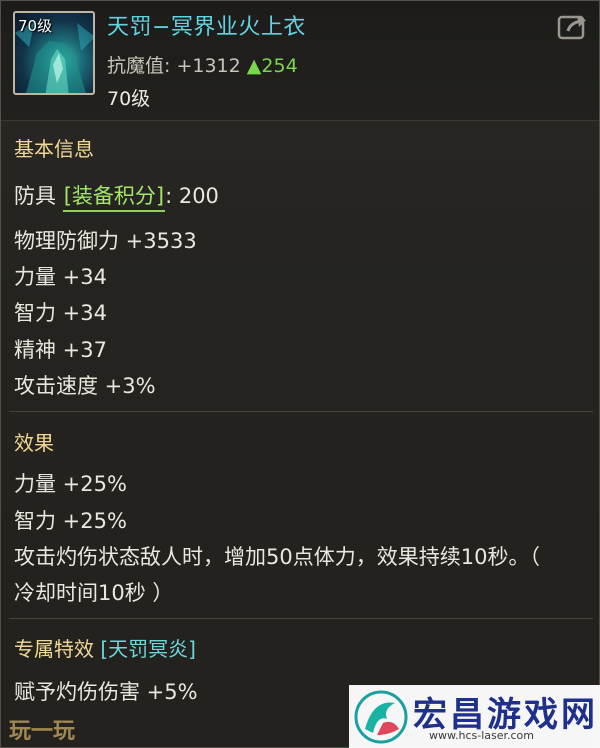 The image size is (600, 748). I want to click on equipment-score-line: 防具 [装备积分]: 200, so click(116, 196).